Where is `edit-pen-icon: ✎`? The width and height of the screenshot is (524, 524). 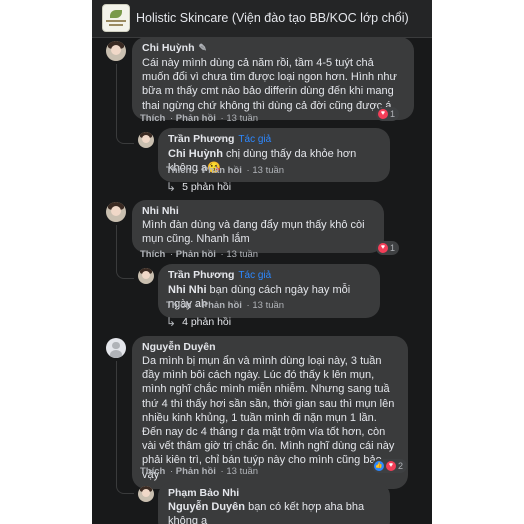
edit-pen-icon: ✎ is located at coordinates (202, 48).